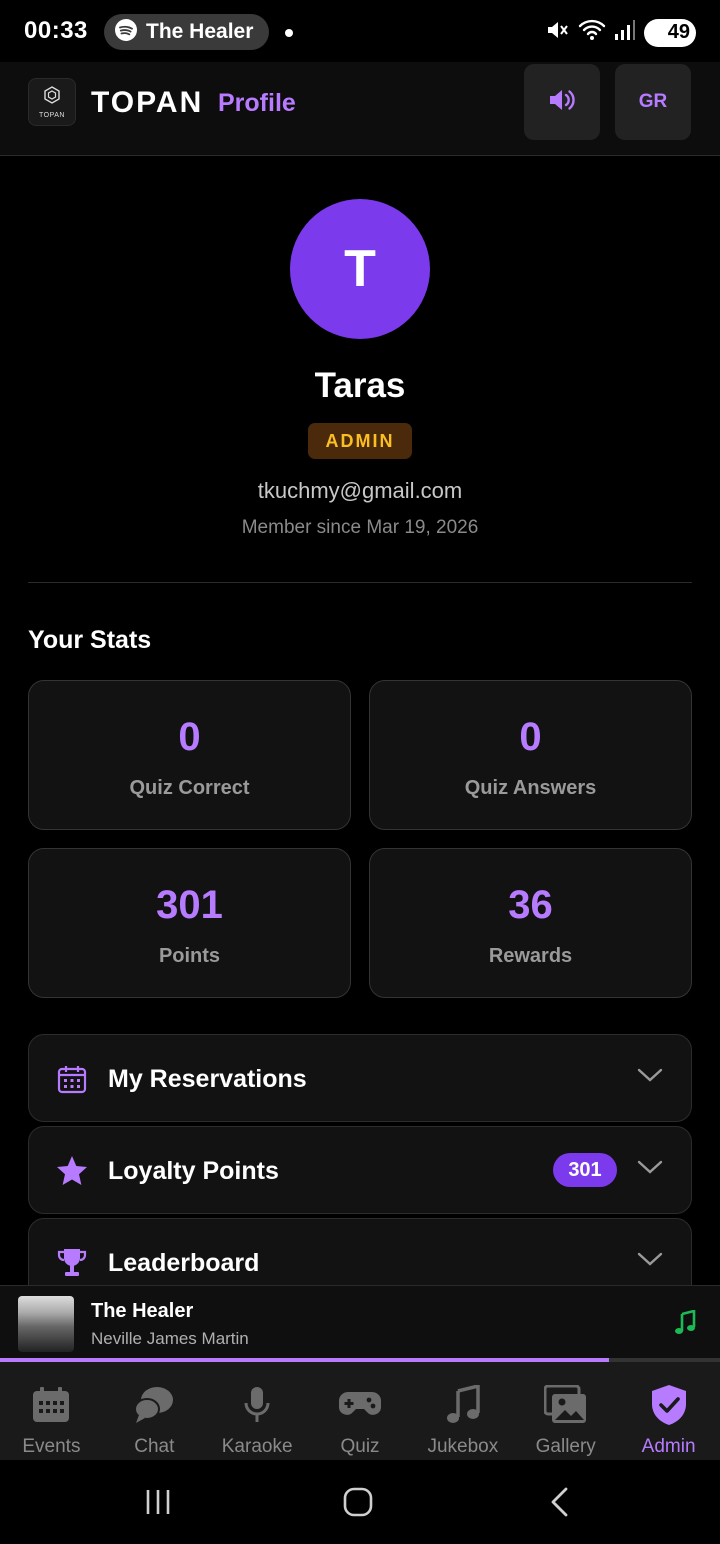 The width and height of the screenshot is (720, 1544). What do you see at coordinates (142, 1311) in the screenshot?
I see `now-playing-title: The Healer` at bounding box center [142, 1311].